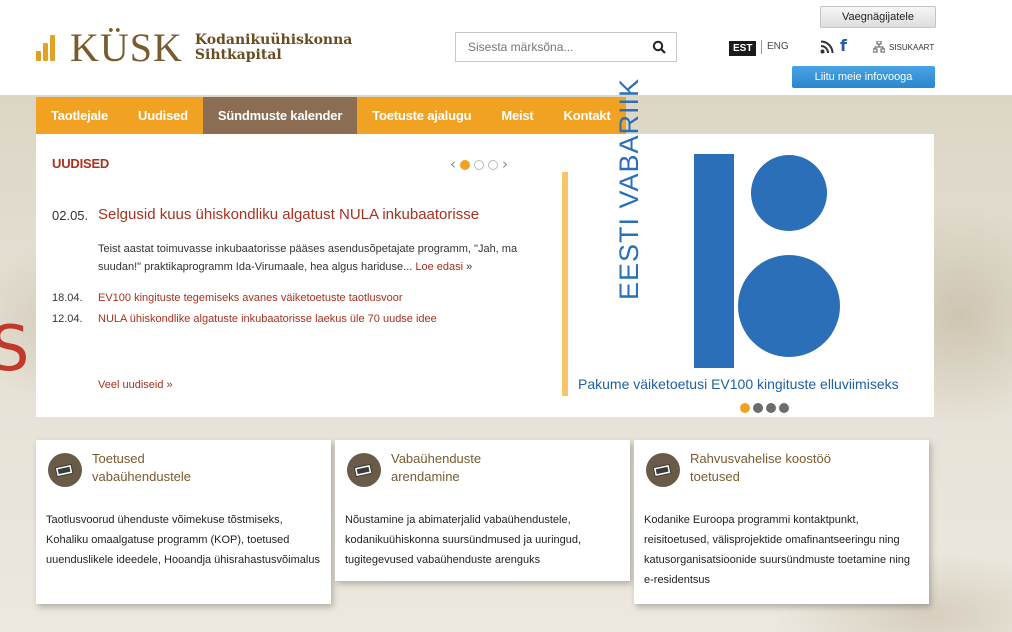 The height and width of the screenshot is (632, 1012). Describe the element at coordinates (629, 188) in the screenshot. I see `promo-vertical-text: EESTI VABARIIK` at that location.